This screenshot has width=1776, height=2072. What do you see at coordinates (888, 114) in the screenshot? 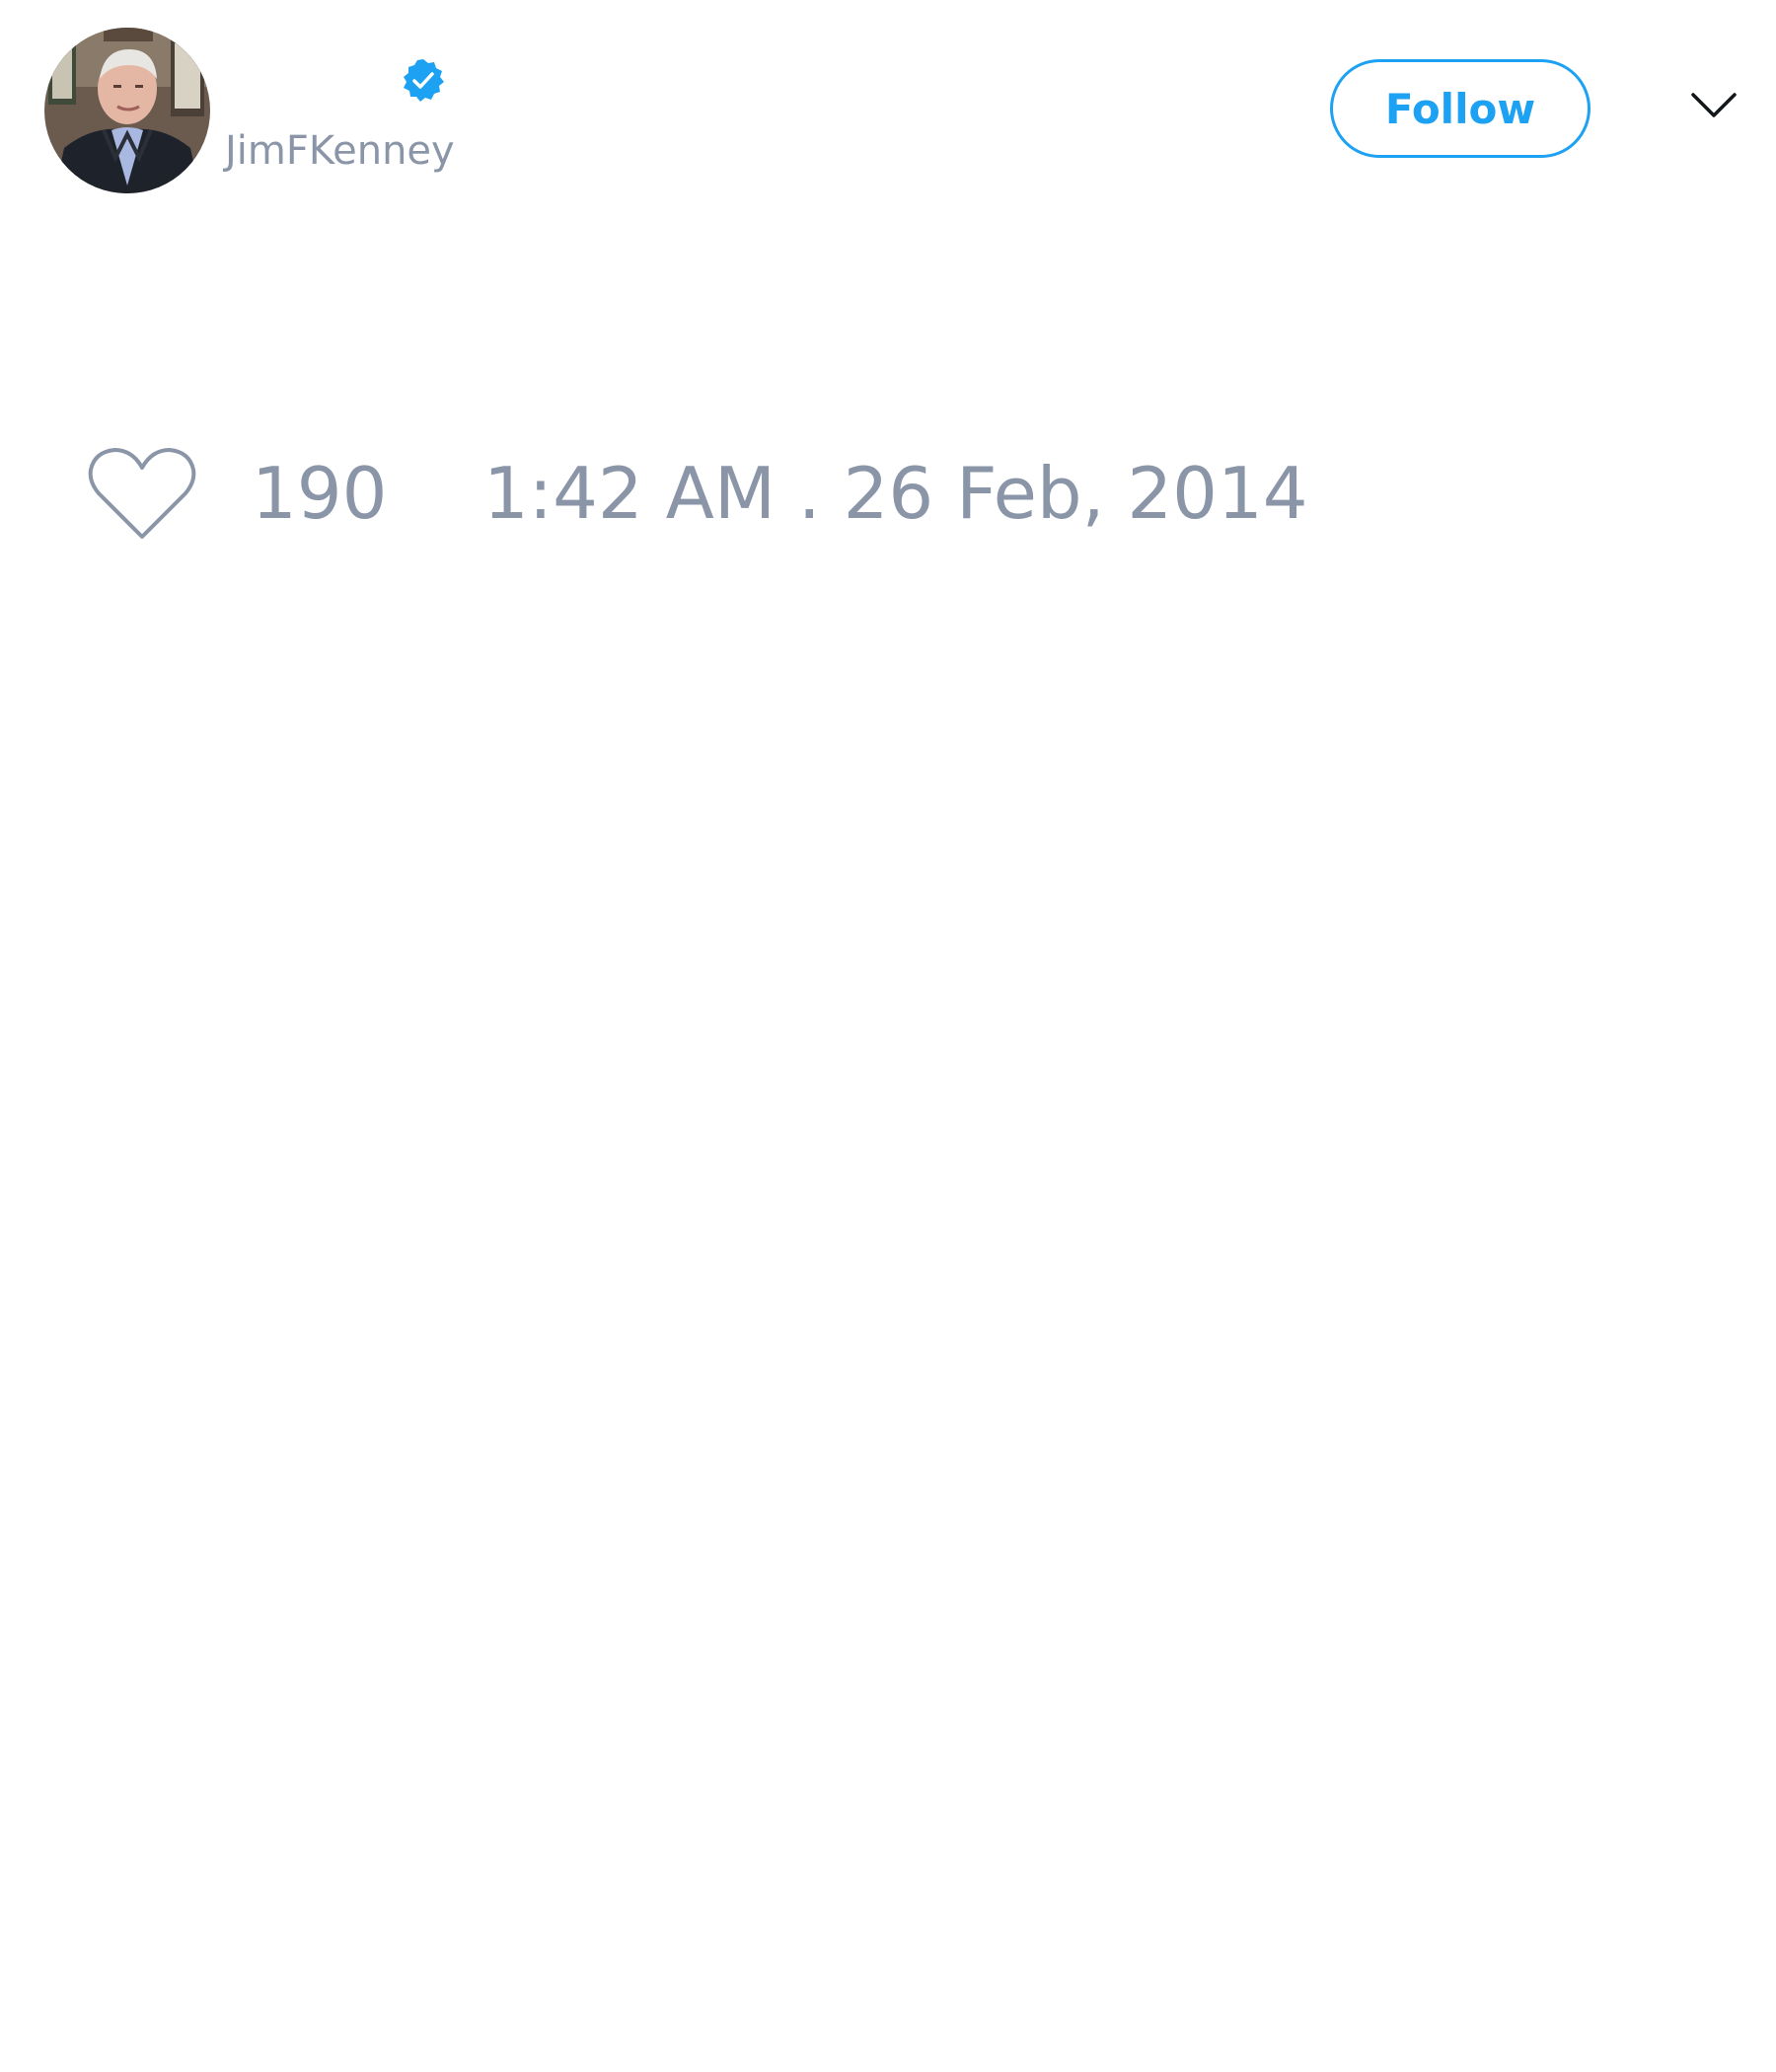
I see `tweet-header: JimFKenney Follow` at bounding box center [888, 114].